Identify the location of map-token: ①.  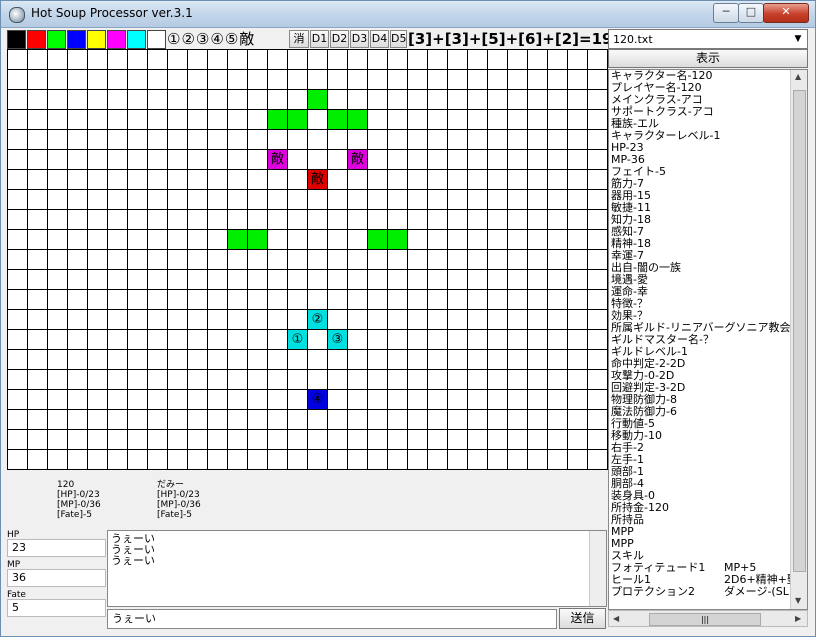
(297, 339).